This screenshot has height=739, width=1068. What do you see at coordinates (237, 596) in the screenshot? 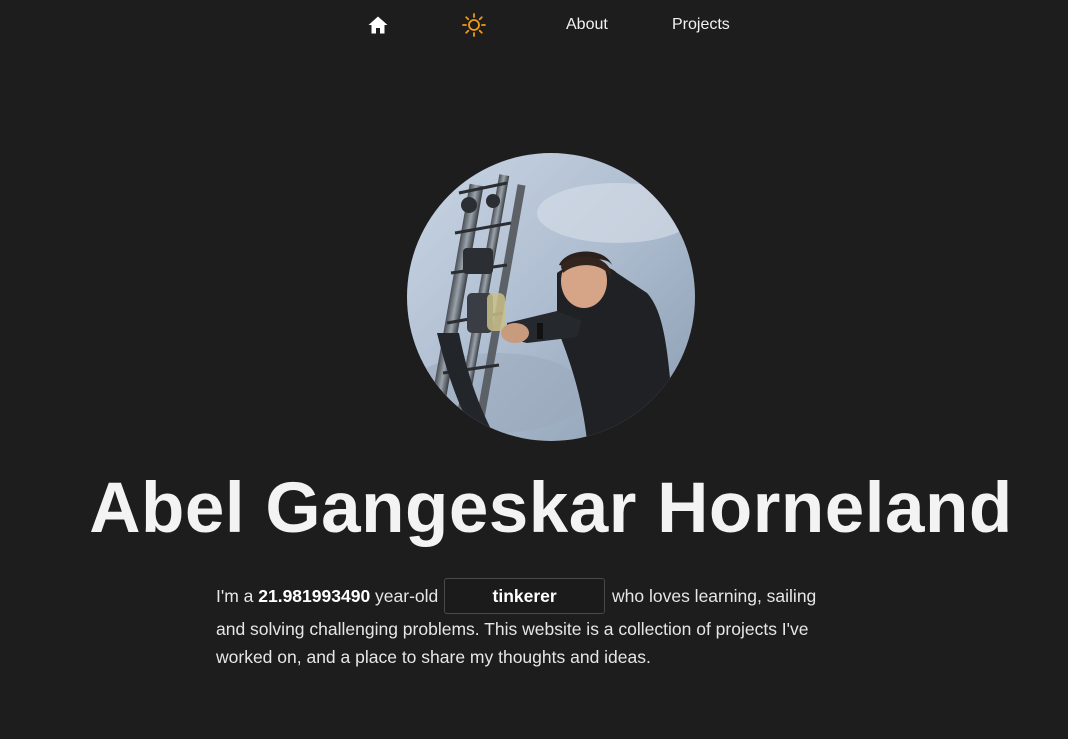
I see `bio-prefix: I'm a` at bounding box center [237, 596].